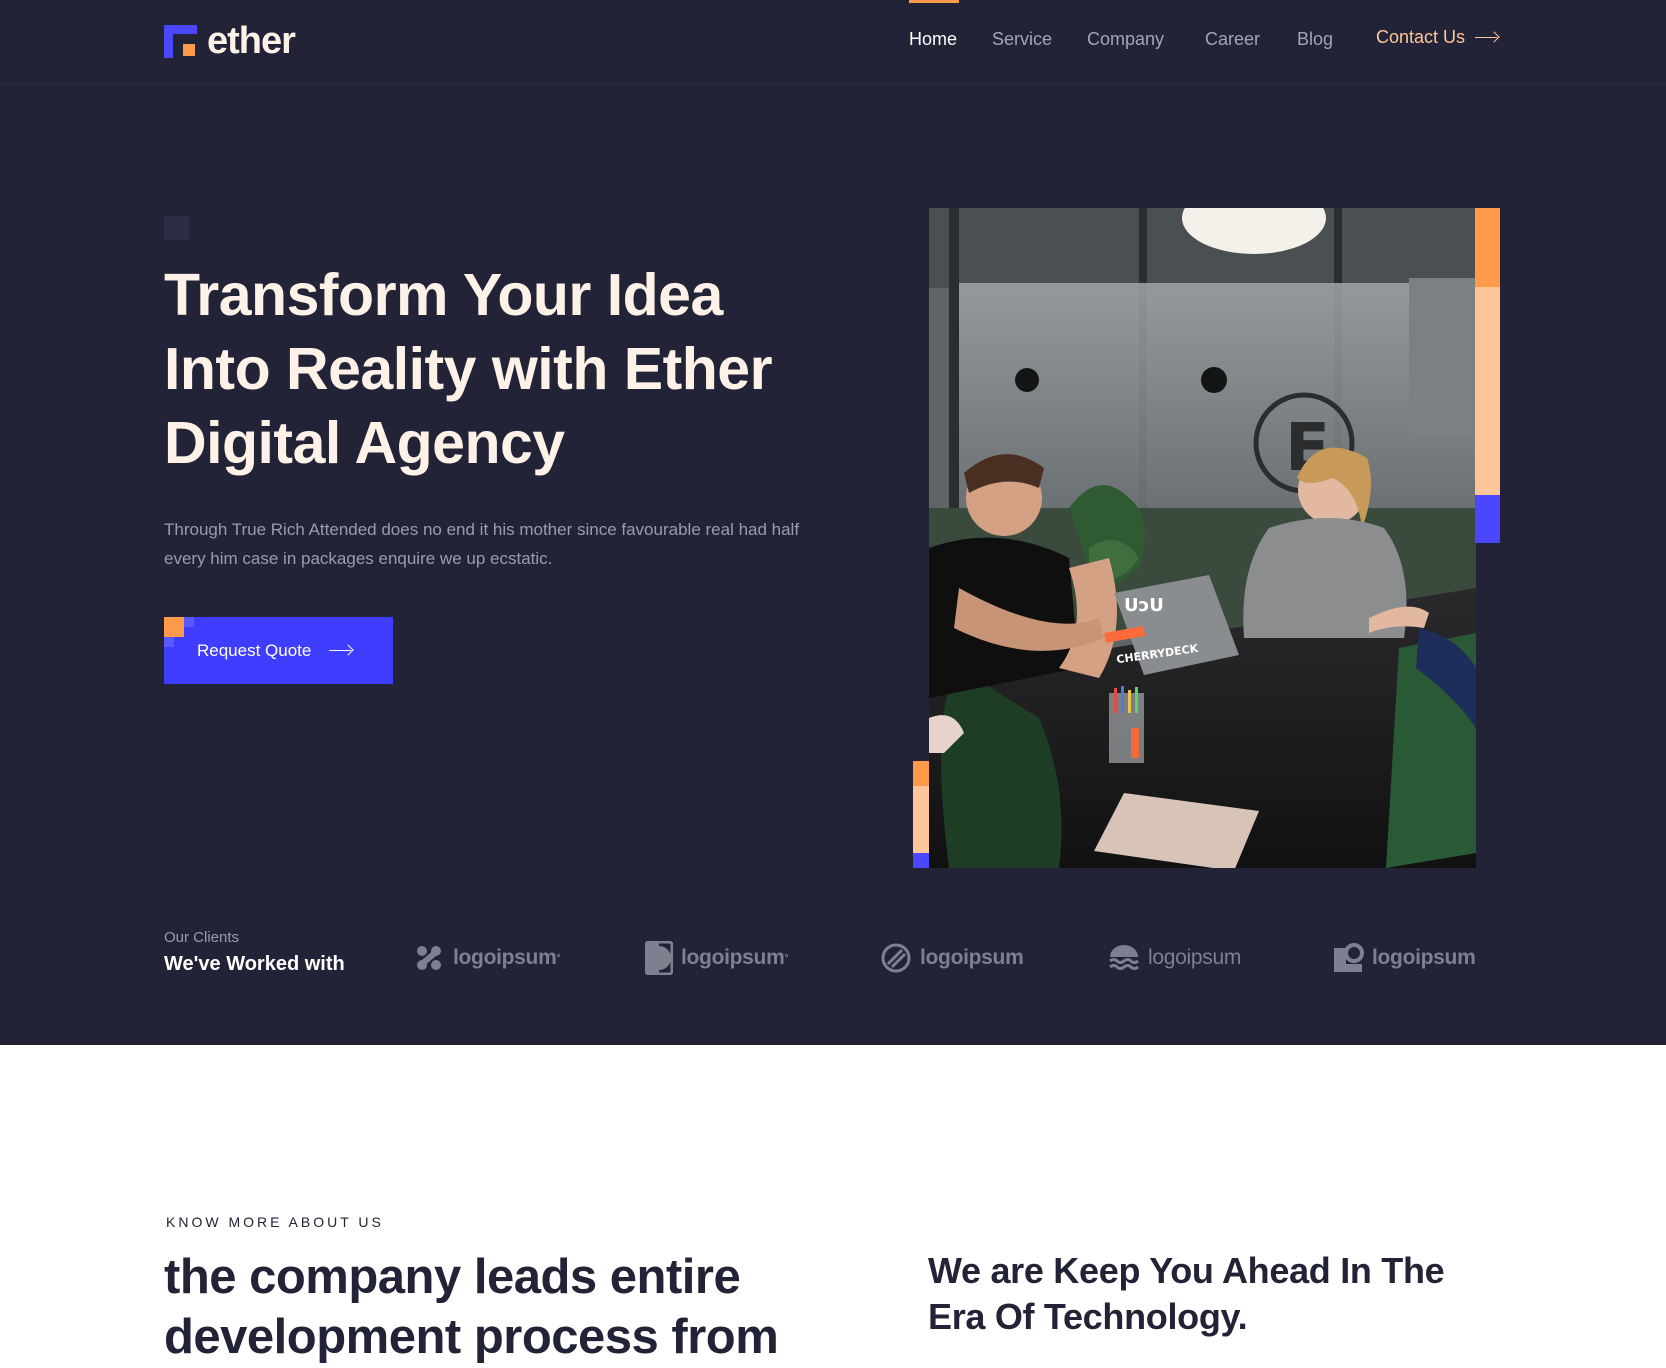 Image resolution: width=1666 pixels, height=1368 pixels. What do you see at coordinates (896, 958) in the screenshot?
I see `slashed-circle-logo-icon` at bounding box center [896, 958].